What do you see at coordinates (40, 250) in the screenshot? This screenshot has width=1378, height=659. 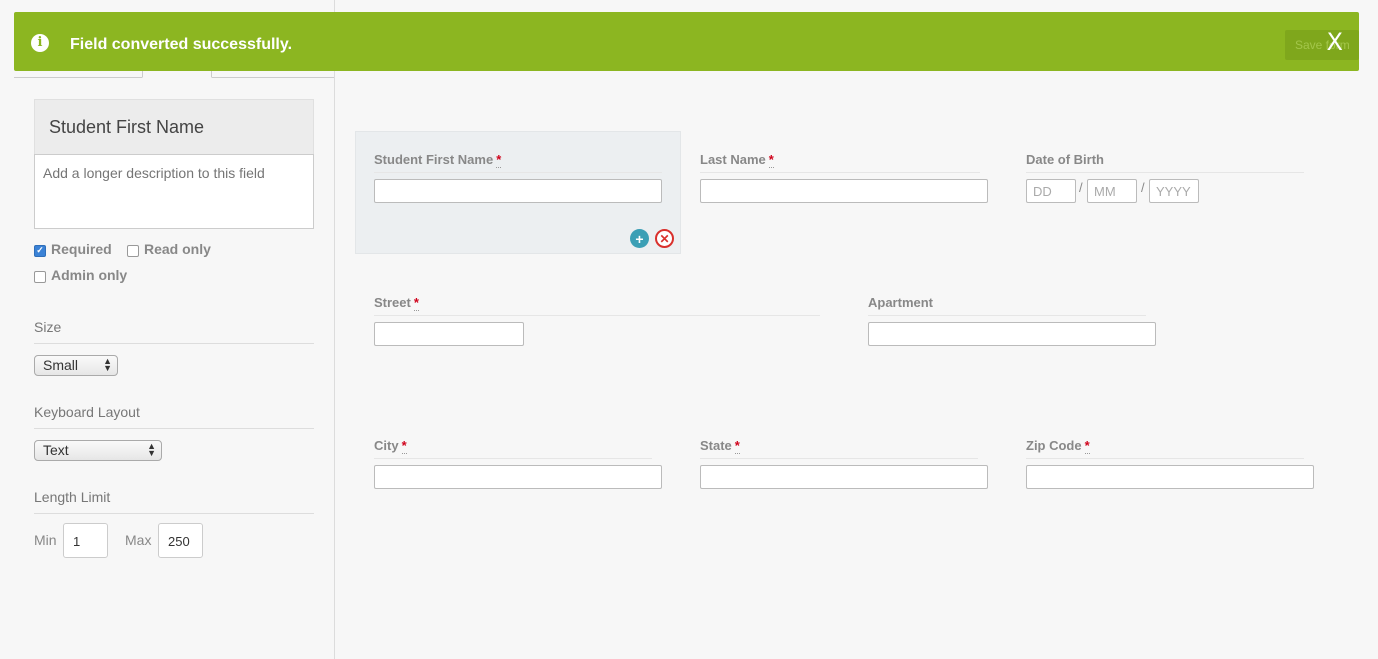 I see `required-checkbox: ✓` at bounding box center [40, 250].